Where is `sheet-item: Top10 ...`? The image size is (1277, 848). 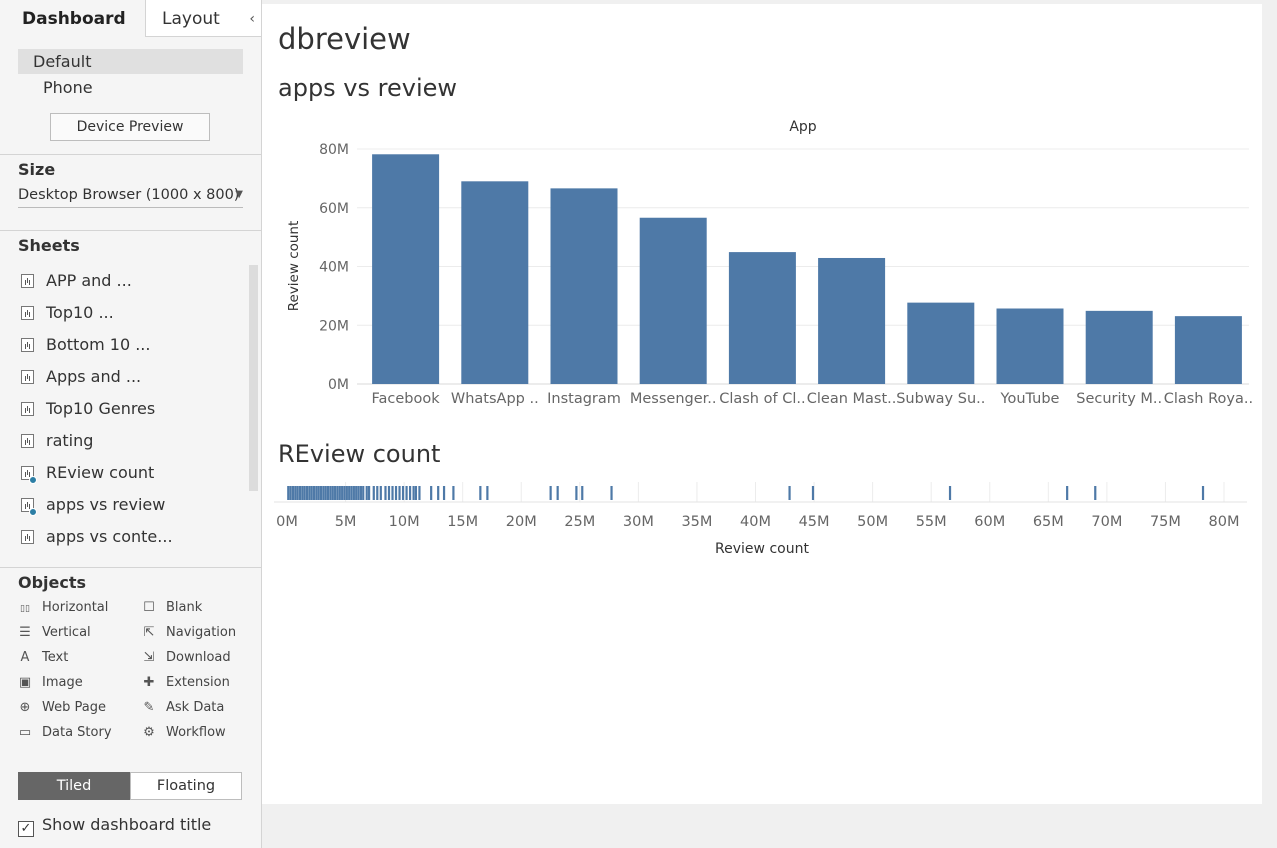 sheet-item: Top10 ... is located at coordinates (125, 313).